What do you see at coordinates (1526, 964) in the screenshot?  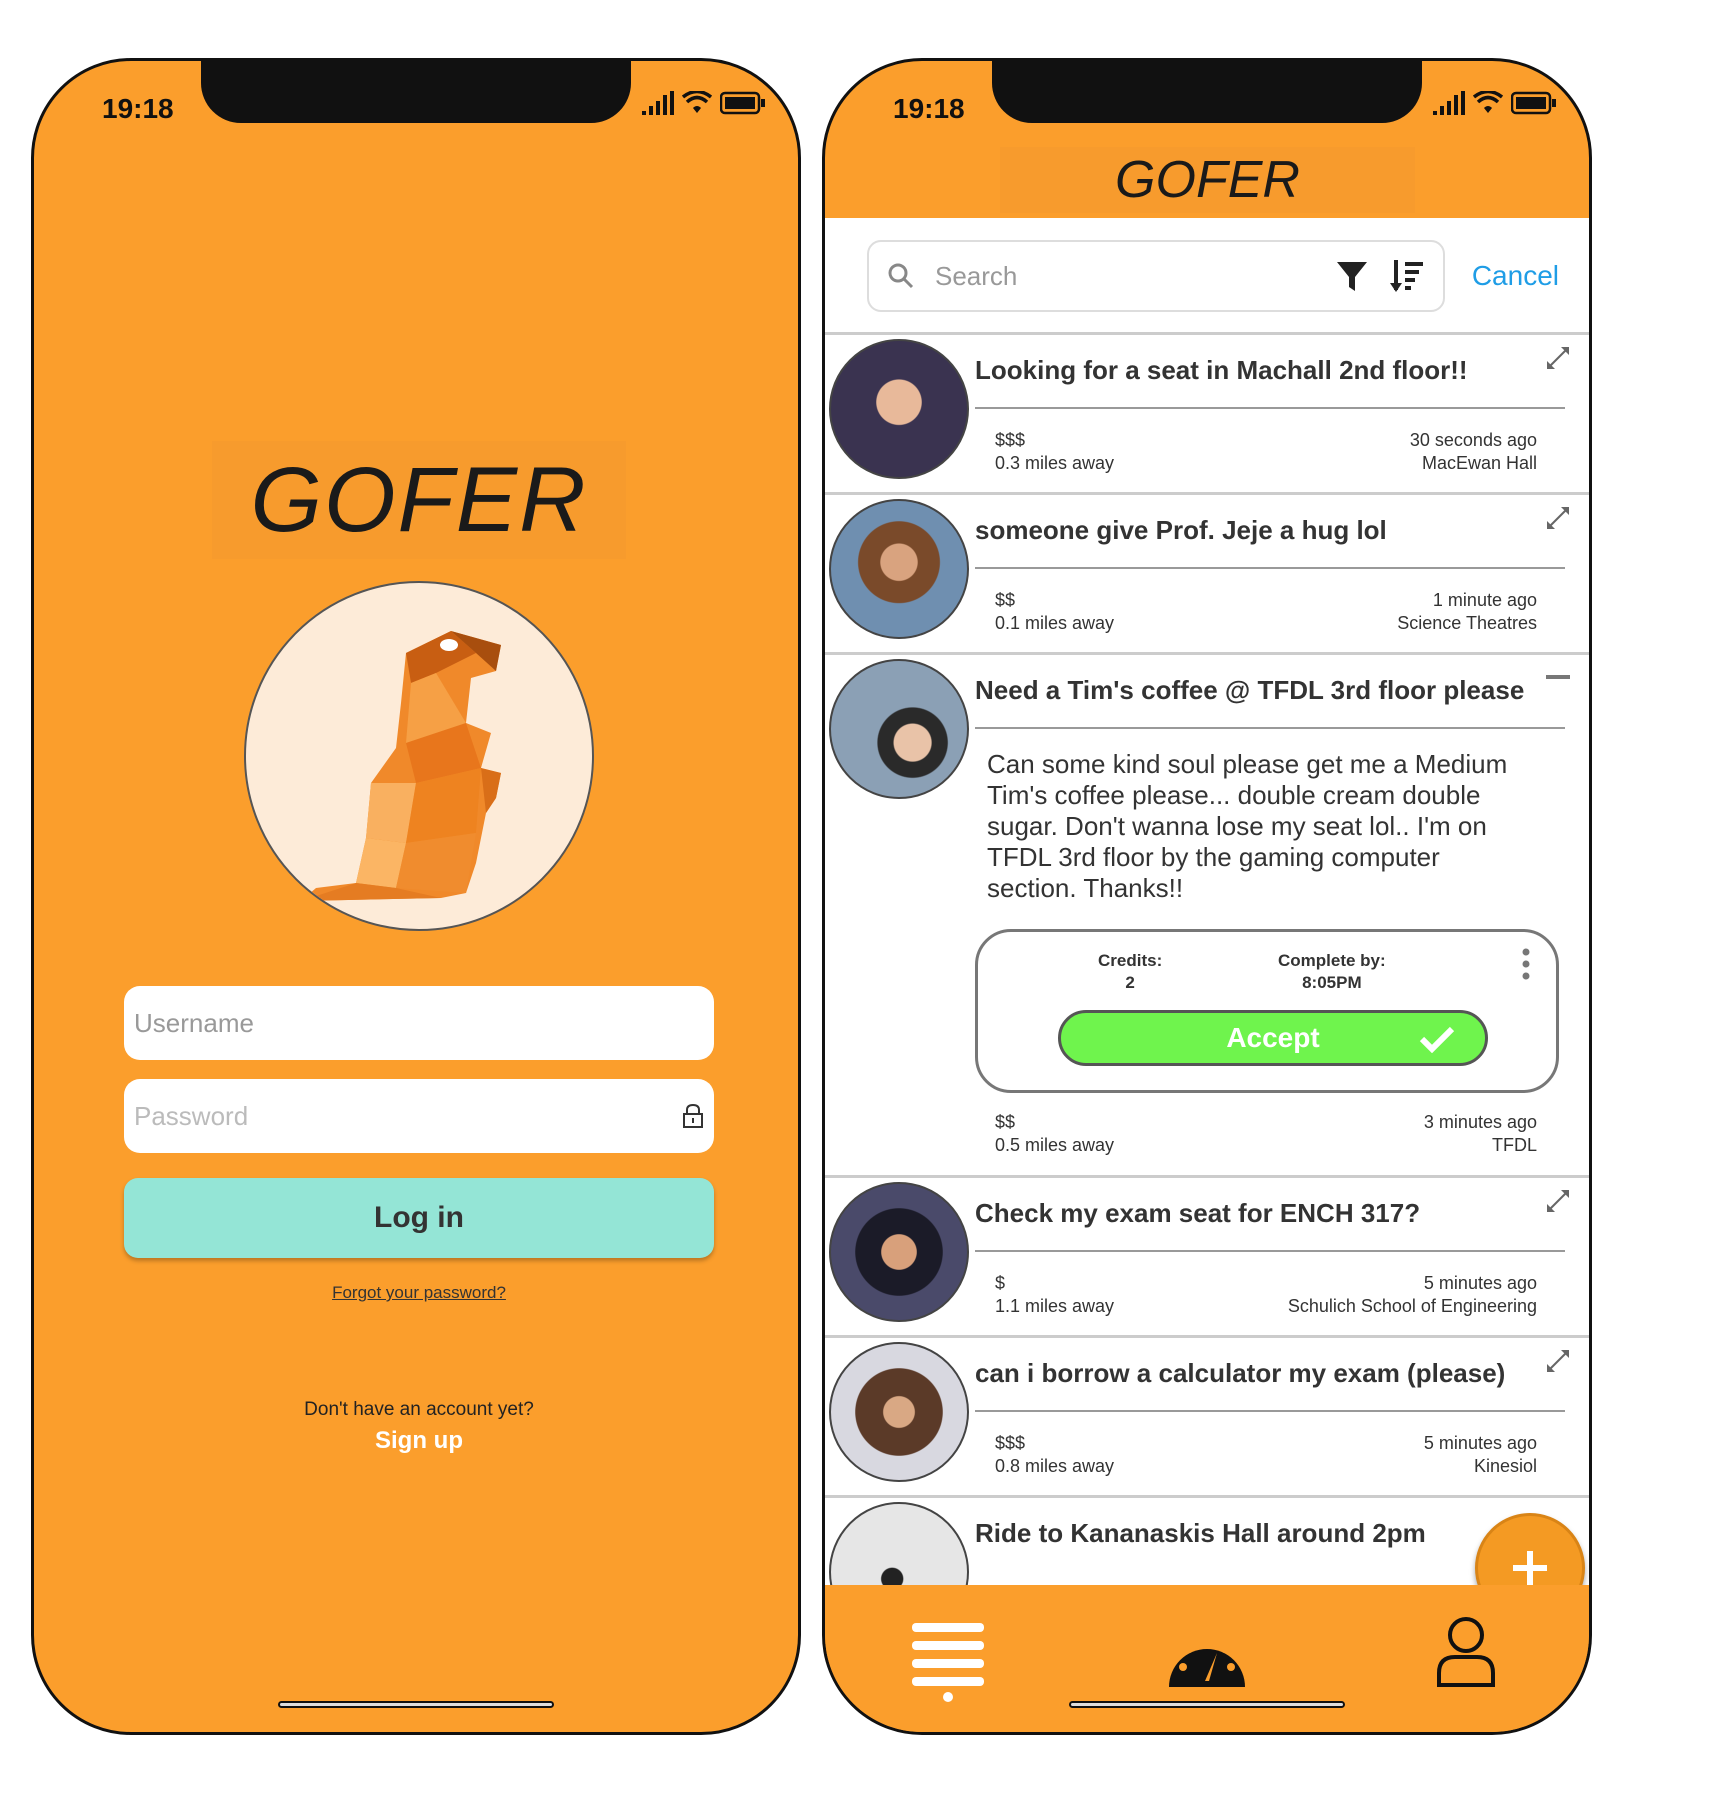 I see `more-icon` at bounding box center [1526, 964].